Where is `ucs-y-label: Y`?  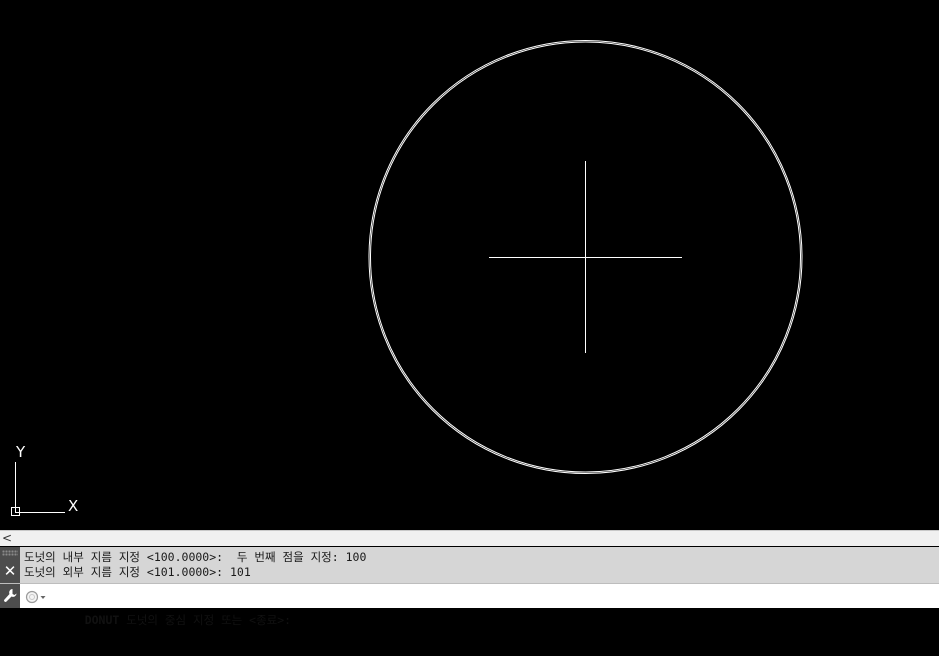 ucs-y-label: Y is located at coordinates (20, 452).